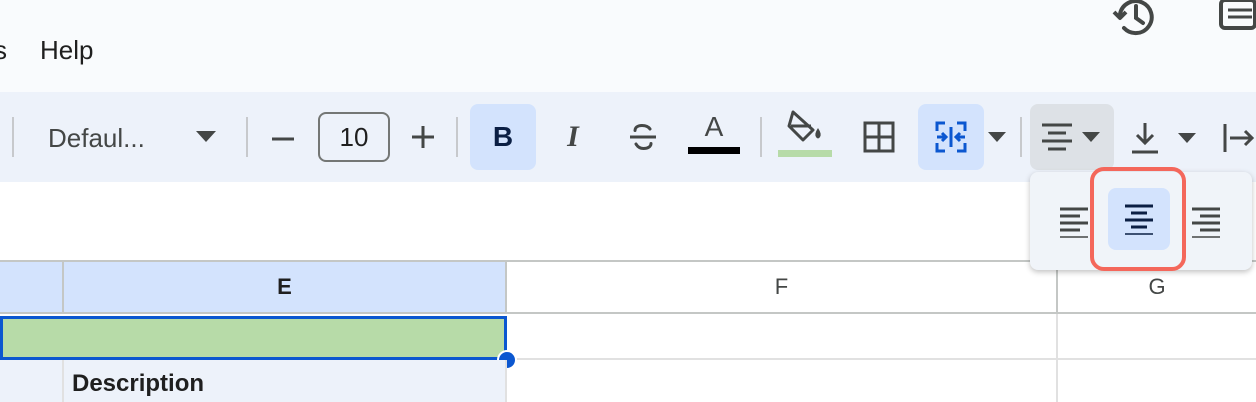 The image size is (1256, 402). What do you see at coordinates (1164, 138) in the screenshot?
I see `vertical-align-button` at bounding box center [1164, 138].